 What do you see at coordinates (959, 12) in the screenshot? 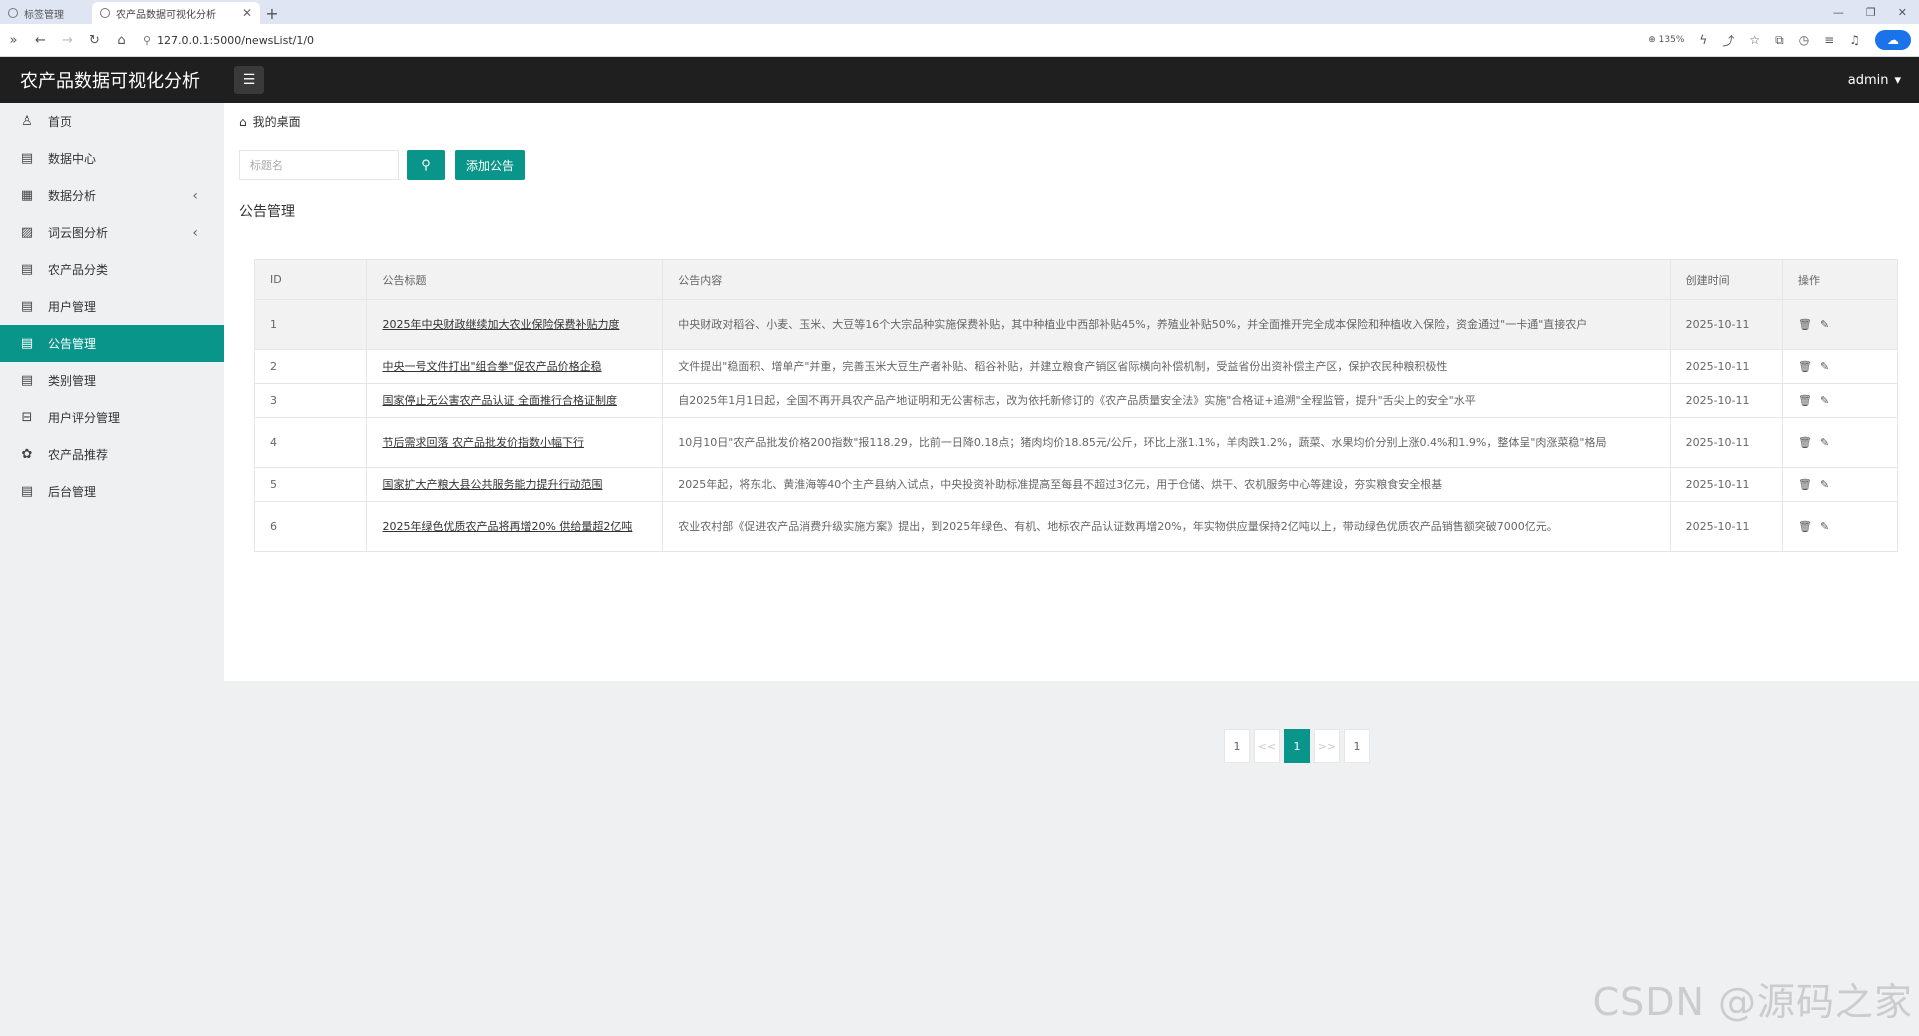
I see `browser-tab-bar: 标签管理 农产品数据可视化分析 ✕ + — ❐ ✕` at bounding box center [959, 12].